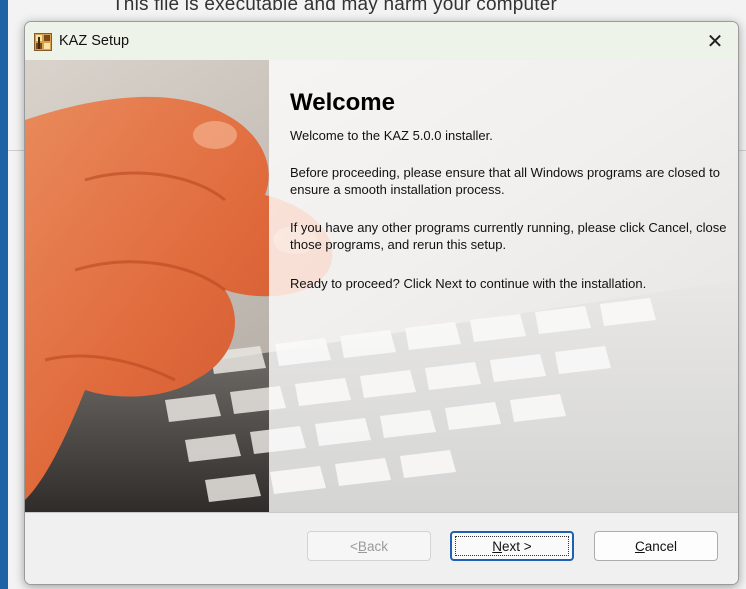 The width and height of the screenshot is (746, 589). I want to click on next-button-rest: ext >, so click(517, 546).